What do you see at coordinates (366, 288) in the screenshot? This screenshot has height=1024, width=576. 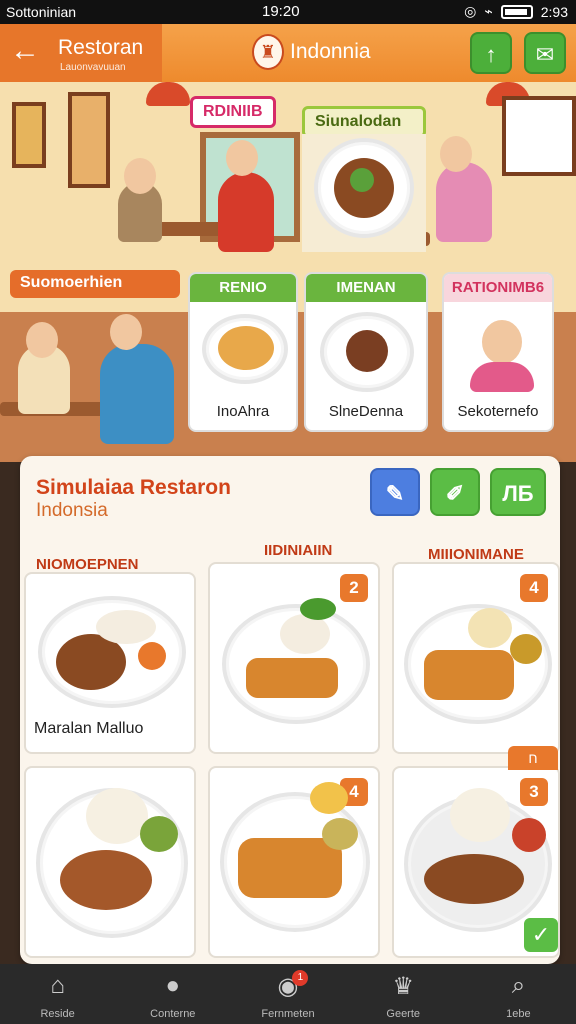 I see `menu-card-header: IMENAN` at bounding box center [366, 288].